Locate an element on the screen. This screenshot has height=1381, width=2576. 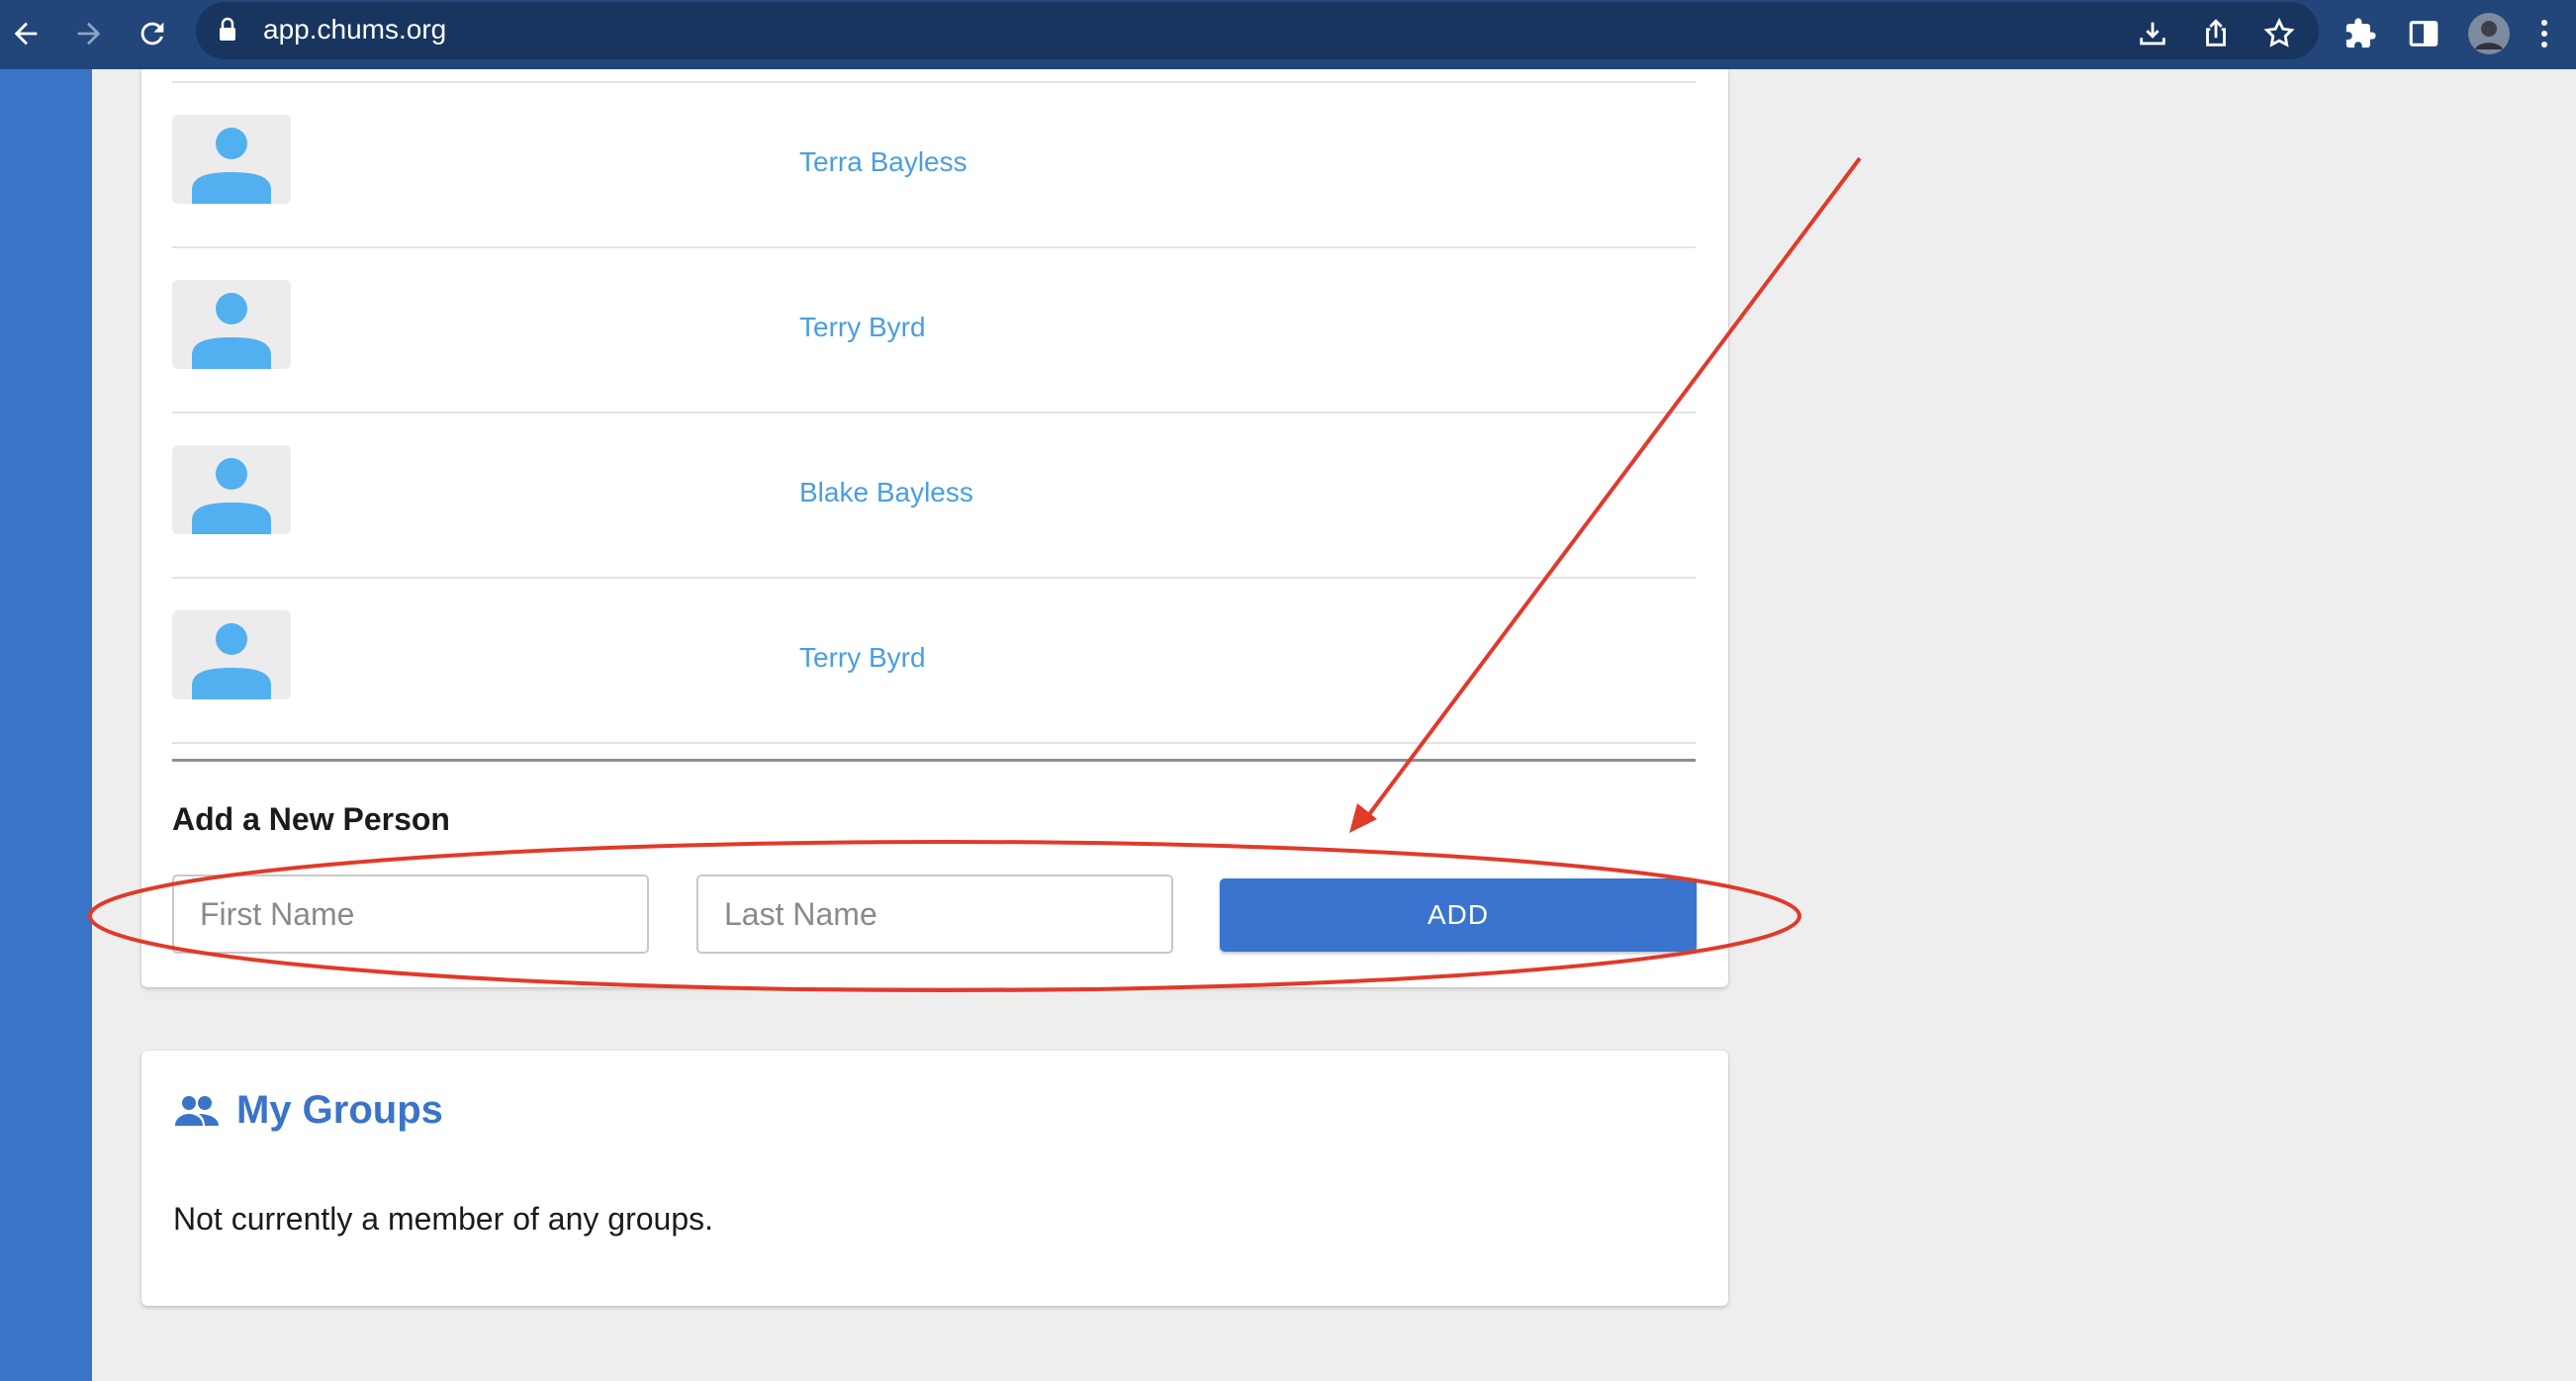
member-name-link: Blake Bayless is located at coordinates (886, 492).